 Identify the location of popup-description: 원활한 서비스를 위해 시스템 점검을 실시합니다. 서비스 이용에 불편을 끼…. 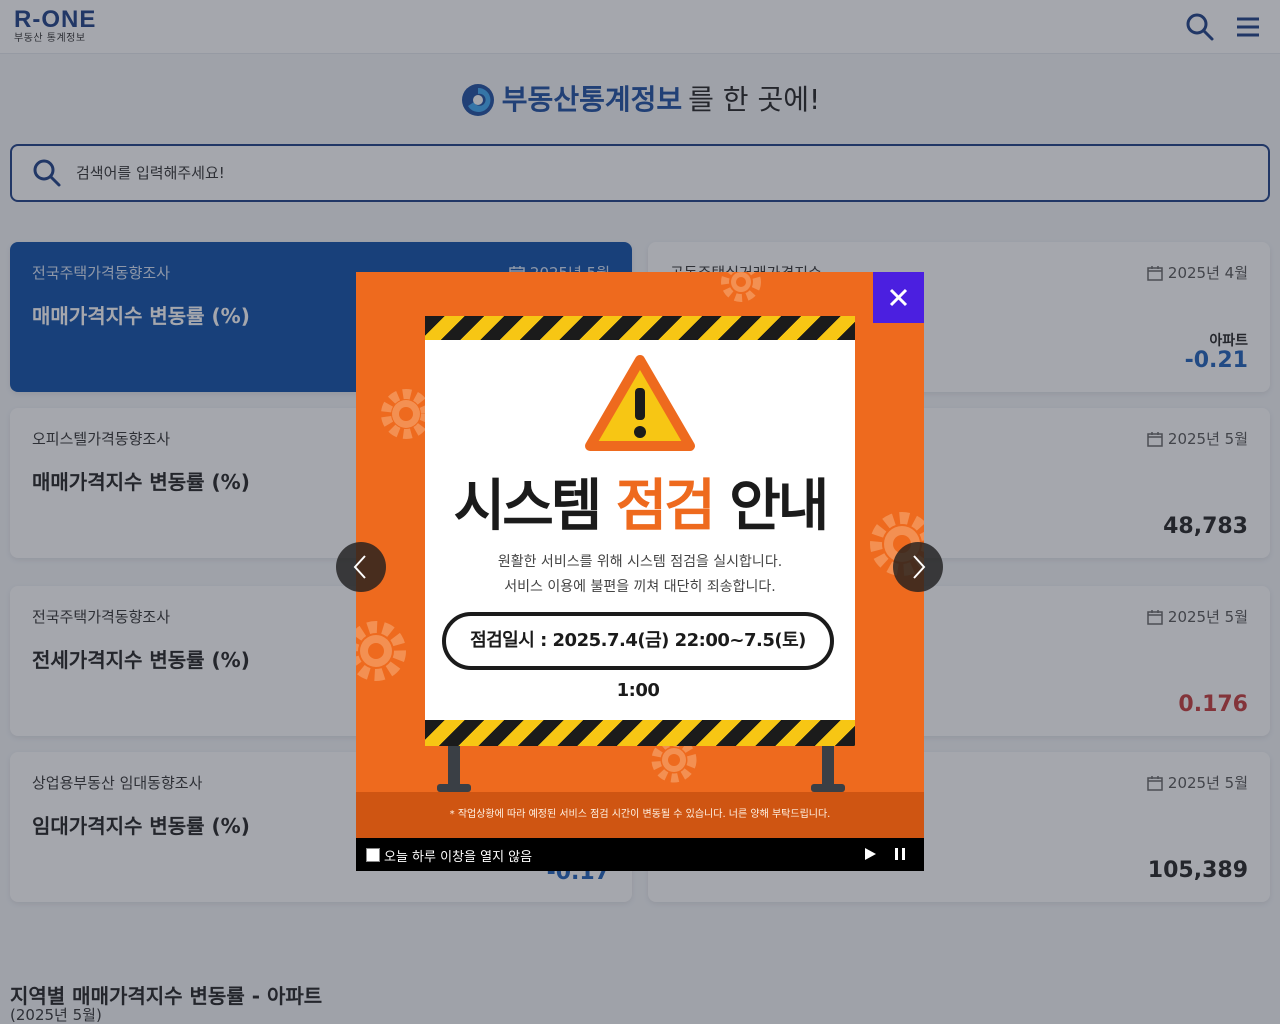
(640, 575).